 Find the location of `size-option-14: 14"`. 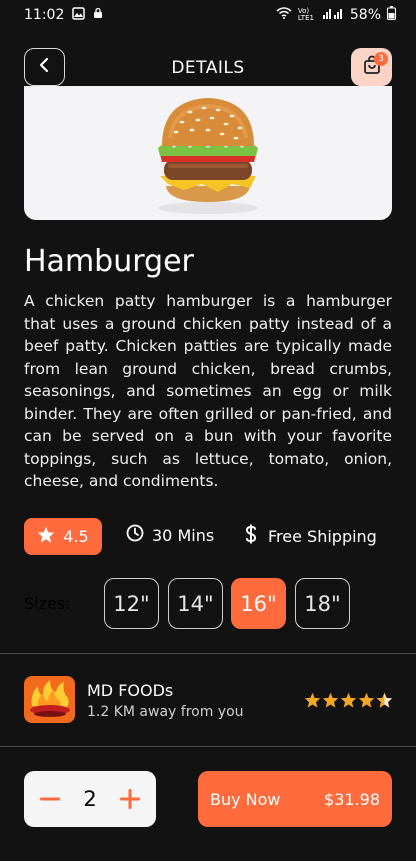

size-option-14: 14" is located at coordinates (195, 603).